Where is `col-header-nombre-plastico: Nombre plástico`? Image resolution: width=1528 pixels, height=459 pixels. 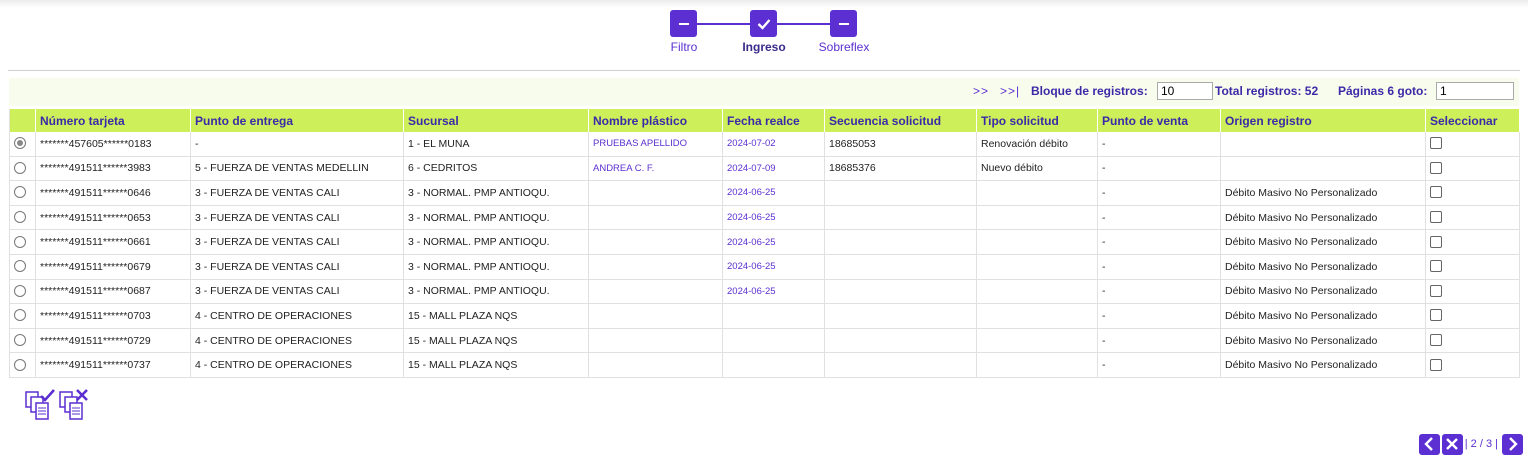
col-header-nombre-plastico: Nombre plástico is located at coordinates (655, 120).